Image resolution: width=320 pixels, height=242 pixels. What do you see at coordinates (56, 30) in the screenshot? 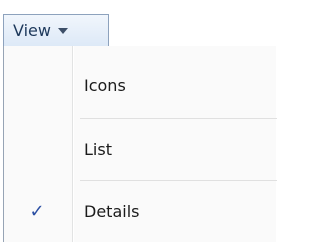
I see `view-dropdown-button: View` at bounding box center [56, 30].